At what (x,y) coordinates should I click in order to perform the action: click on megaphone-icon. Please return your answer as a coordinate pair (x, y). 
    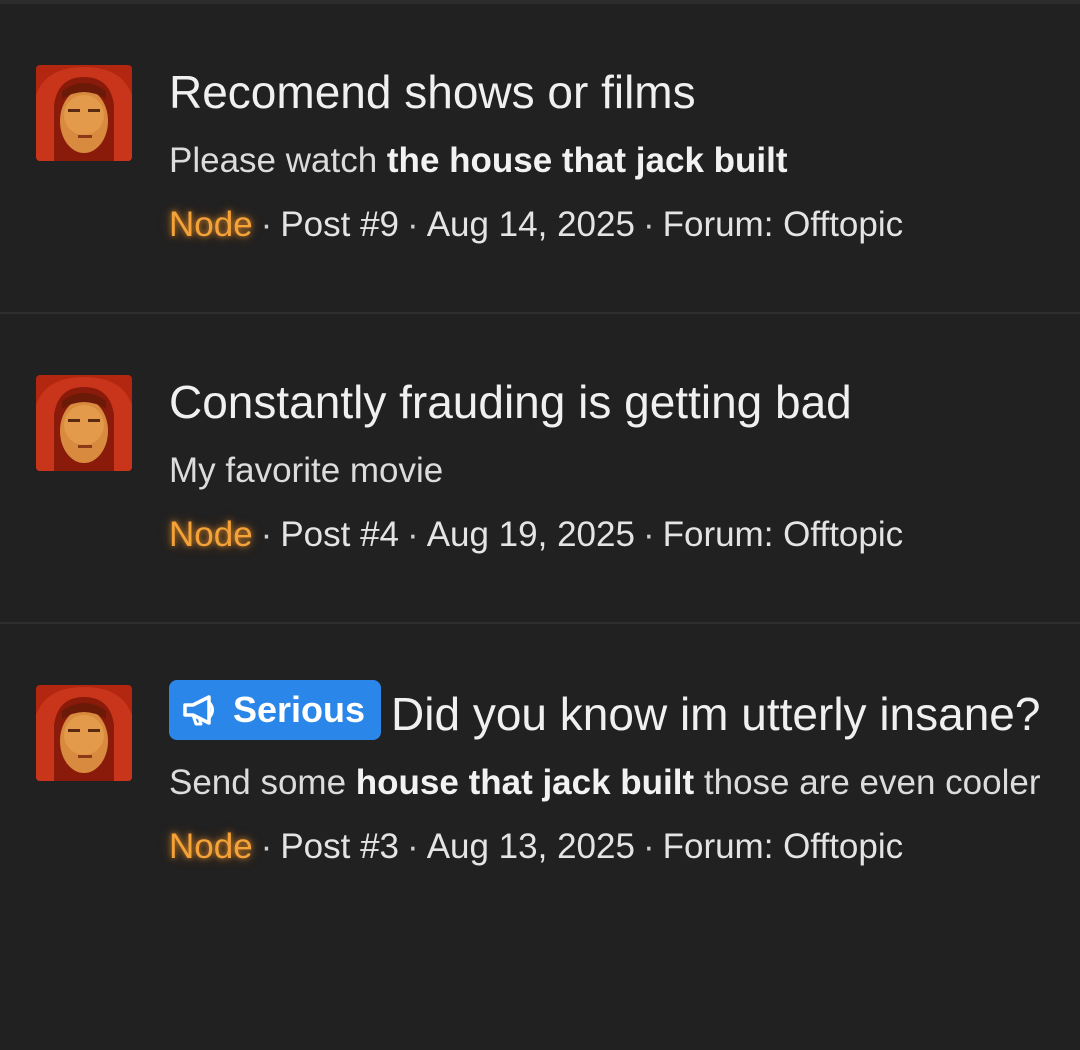
    Looking at the image, I should click on (201, 710).